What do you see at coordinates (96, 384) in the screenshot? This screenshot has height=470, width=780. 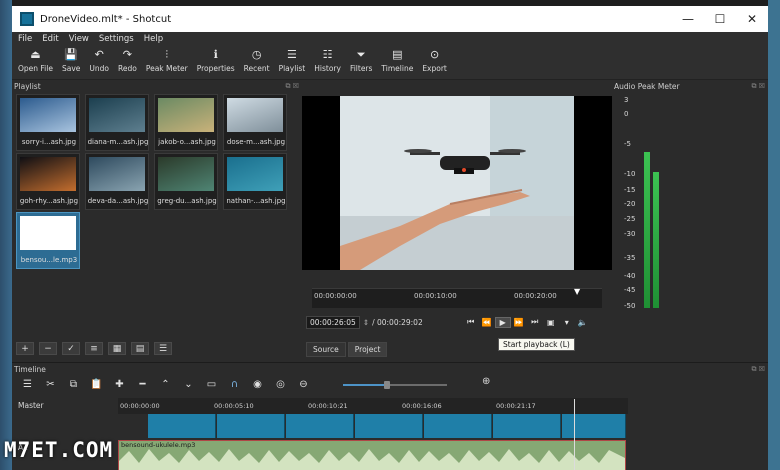 I see `paste-icon: 📋` at bounding box center [96, 384].